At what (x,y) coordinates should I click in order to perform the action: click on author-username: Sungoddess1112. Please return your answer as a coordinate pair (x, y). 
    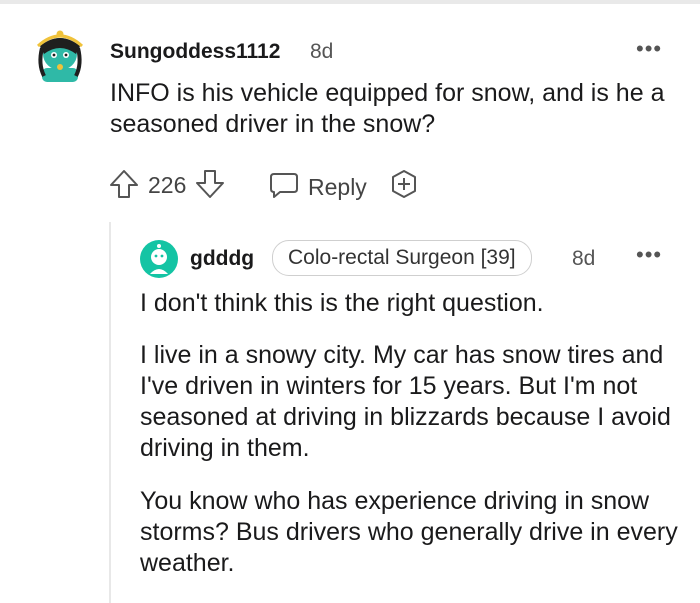
    Looking at the image, I should click on (195, 52).